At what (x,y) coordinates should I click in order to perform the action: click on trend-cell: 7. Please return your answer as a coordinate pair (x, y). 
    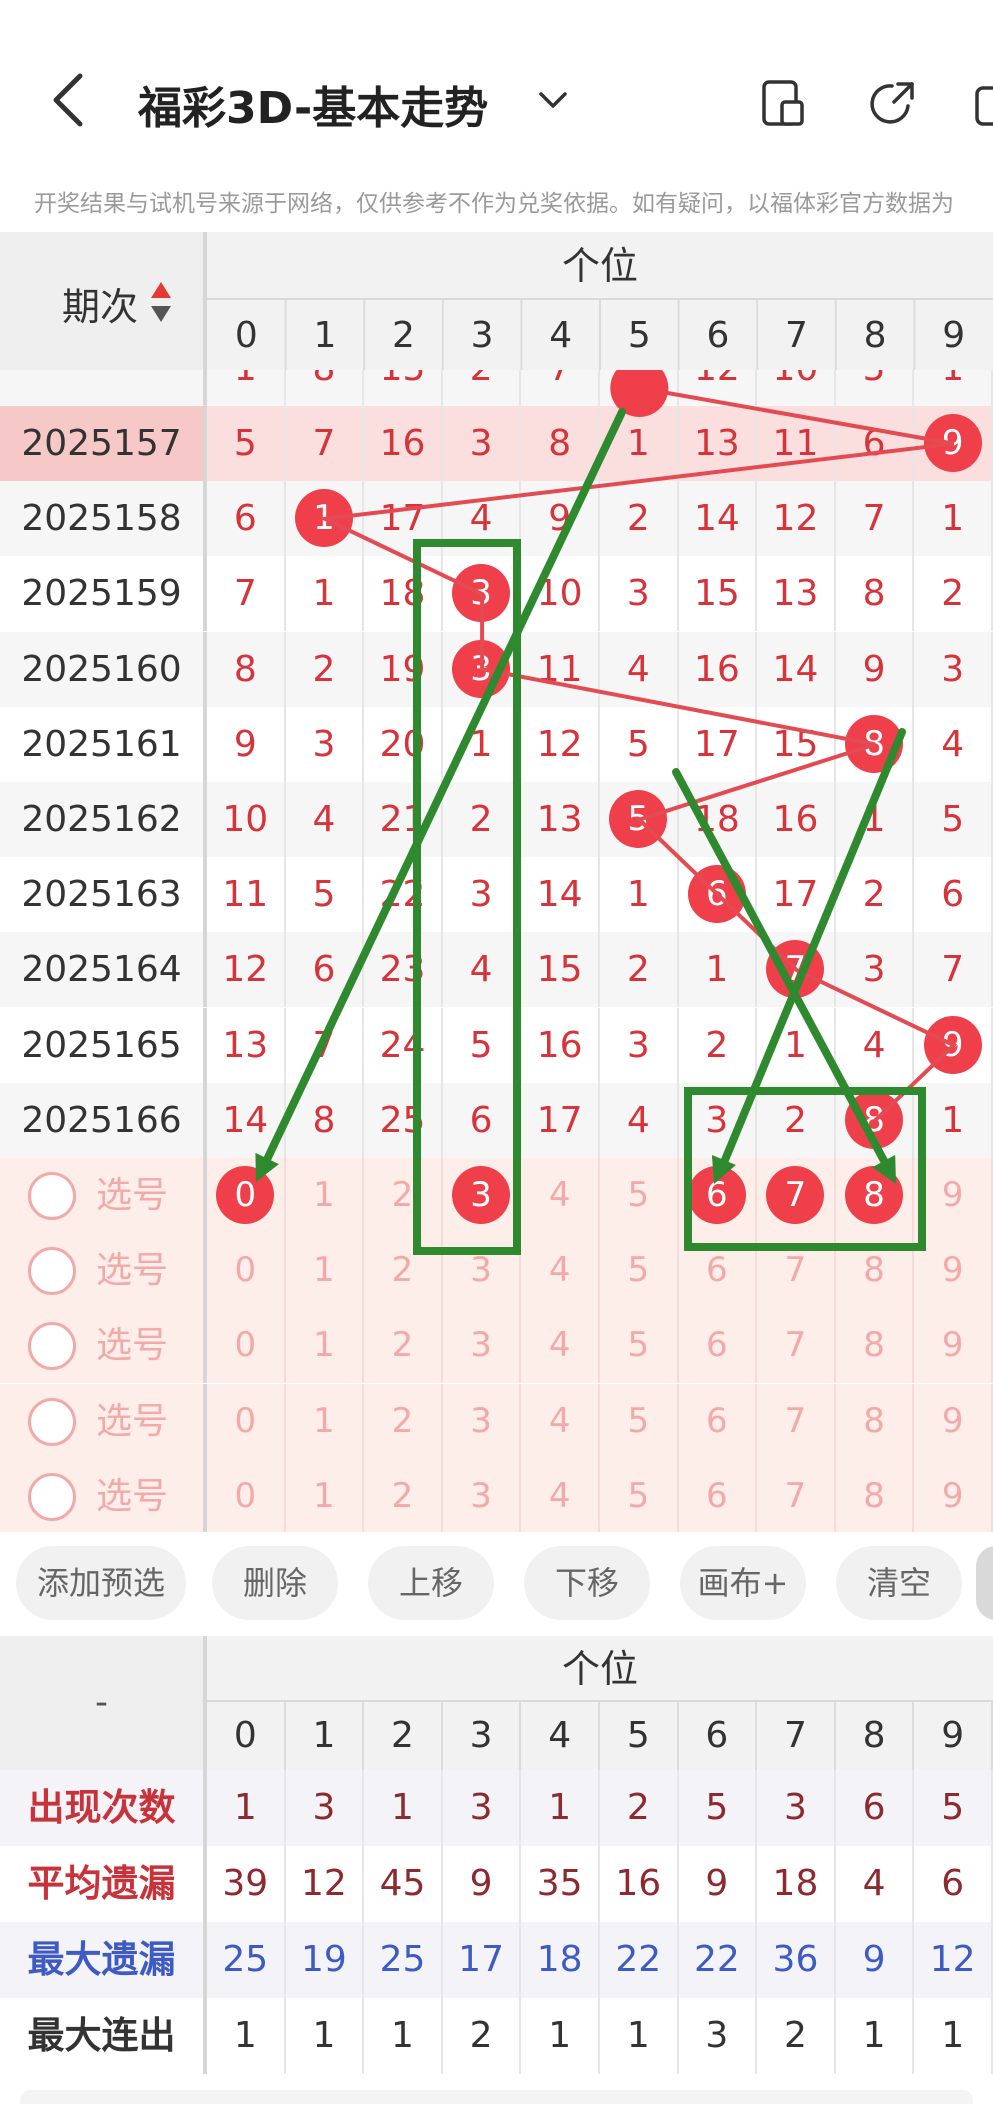
    Looking at the image, I should click on (325, 1045).